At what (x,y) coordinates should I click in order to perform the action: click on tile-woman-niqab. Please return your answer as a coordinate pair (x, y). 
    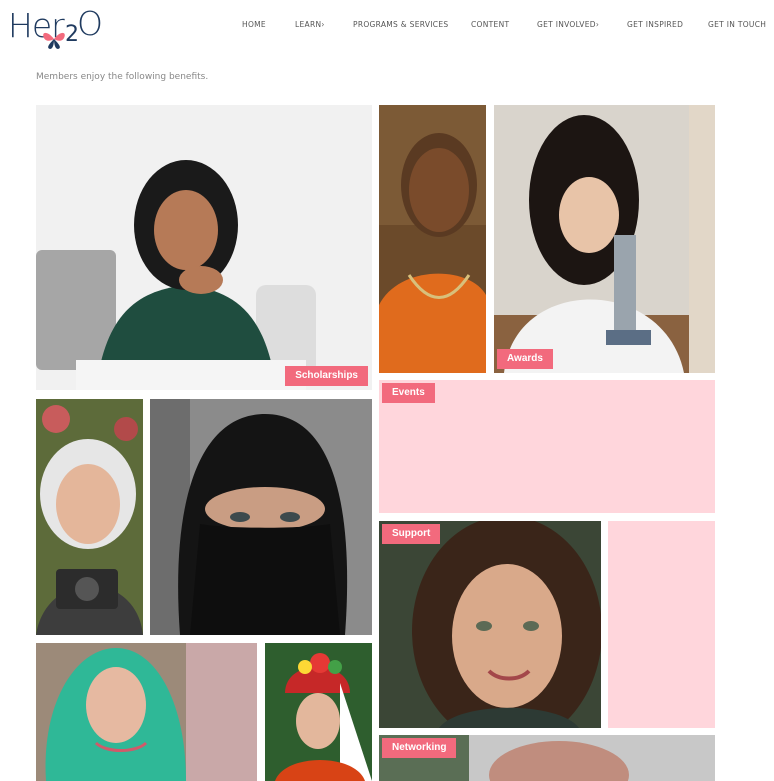
    Looking at the image, I should click on (261, 517).